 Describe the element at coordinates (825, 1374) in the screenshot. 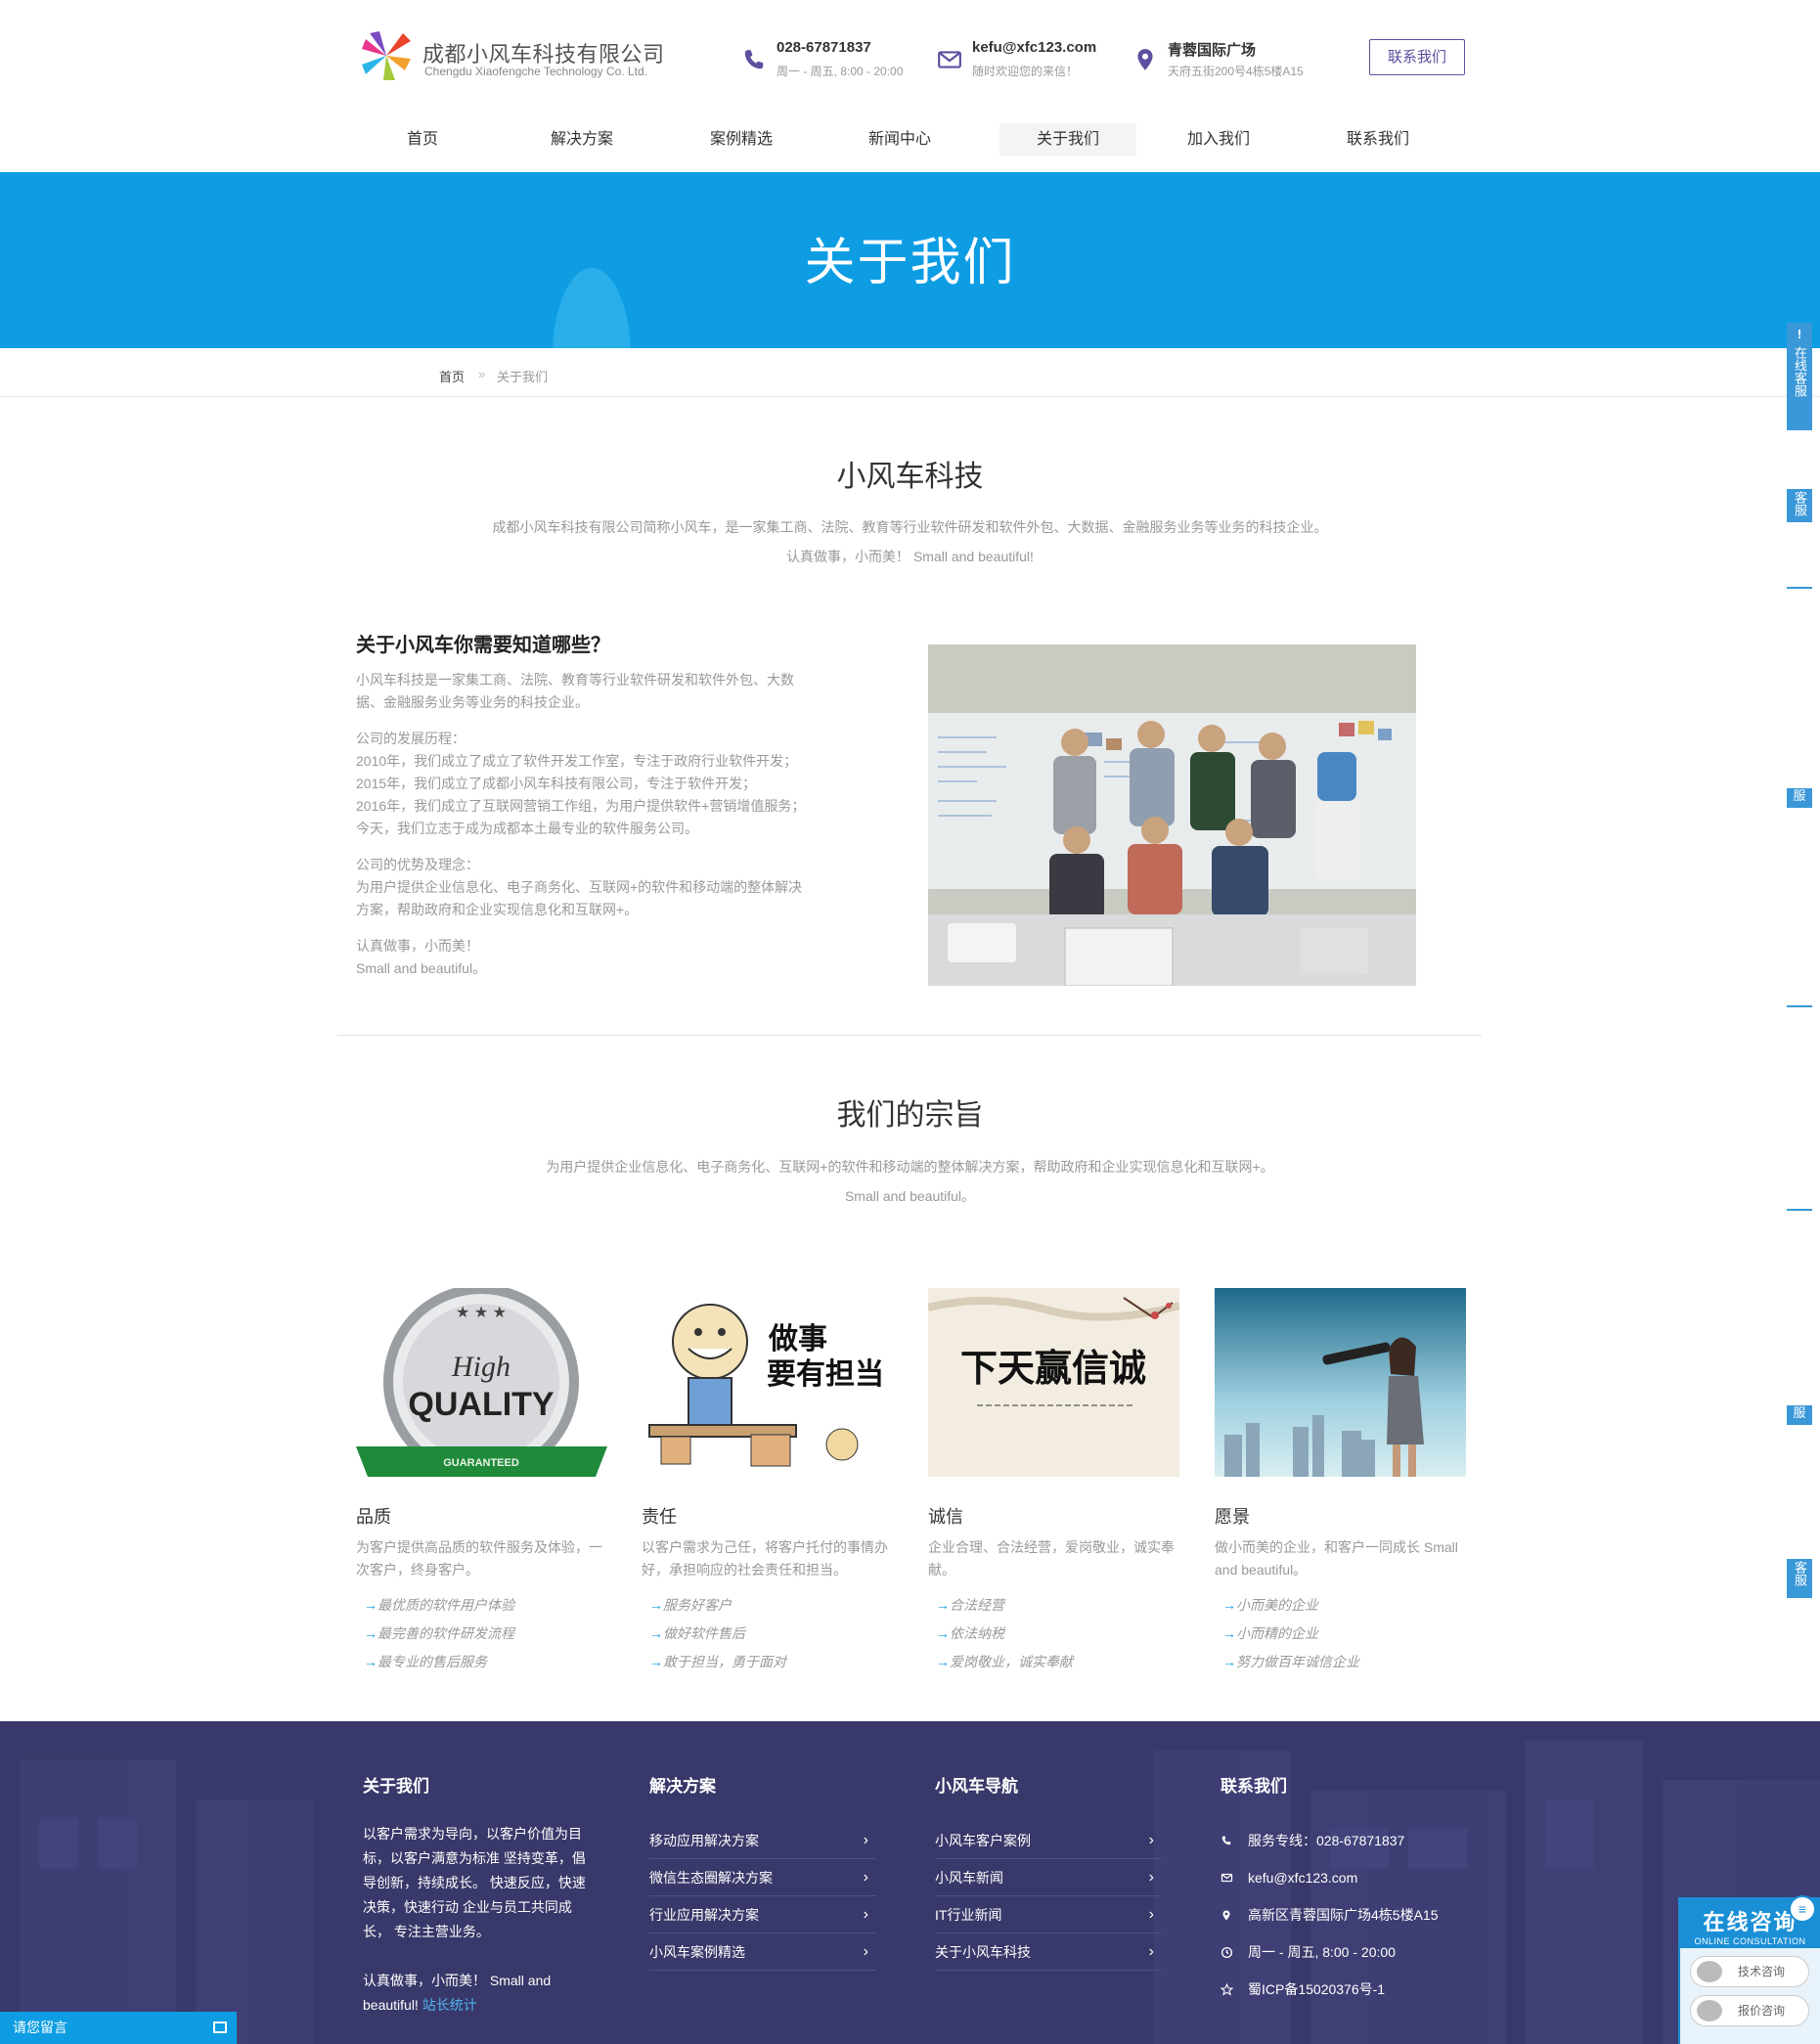

I see `svg-text: 要有担当` at that location.